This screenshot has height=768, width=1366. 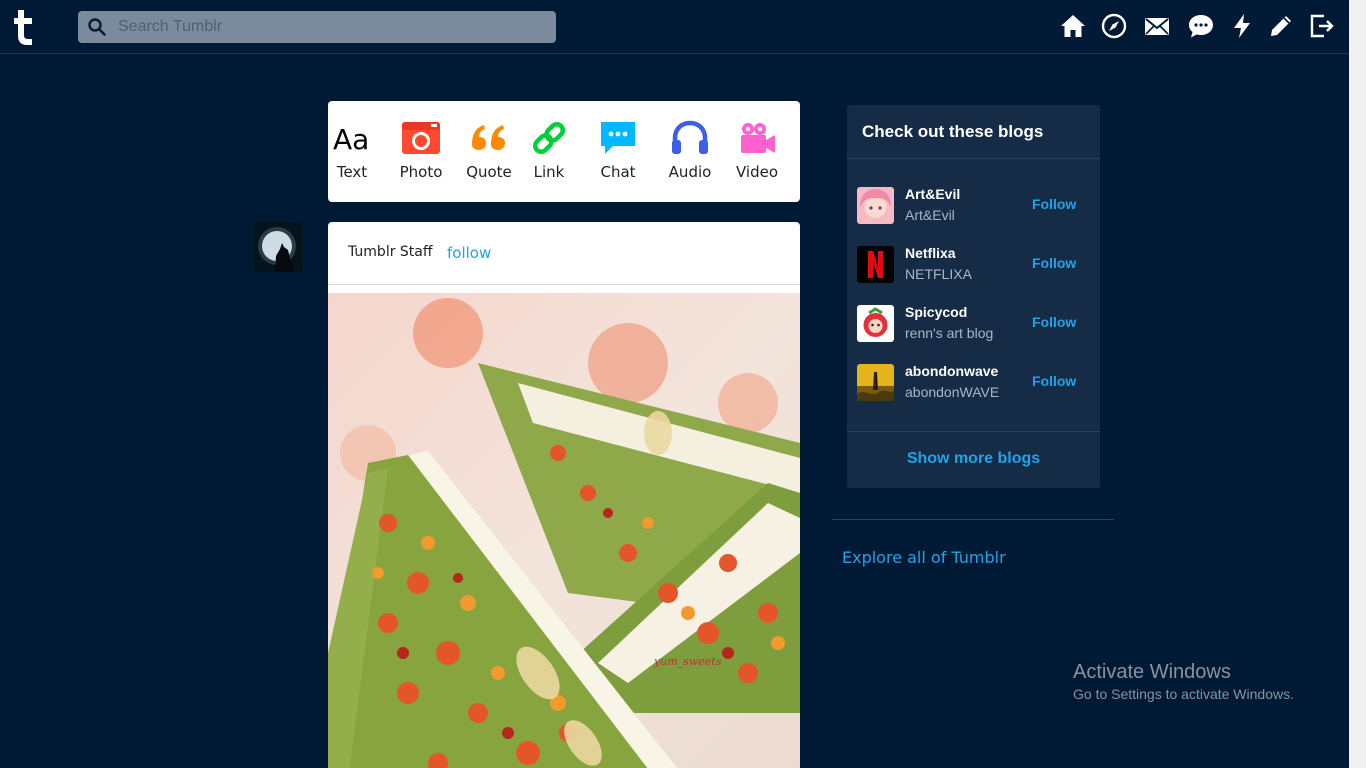 What do you see at coordinates (1201, 26) in the screenshot?
I see `messages-icon` at bounding box center [1201, 26].